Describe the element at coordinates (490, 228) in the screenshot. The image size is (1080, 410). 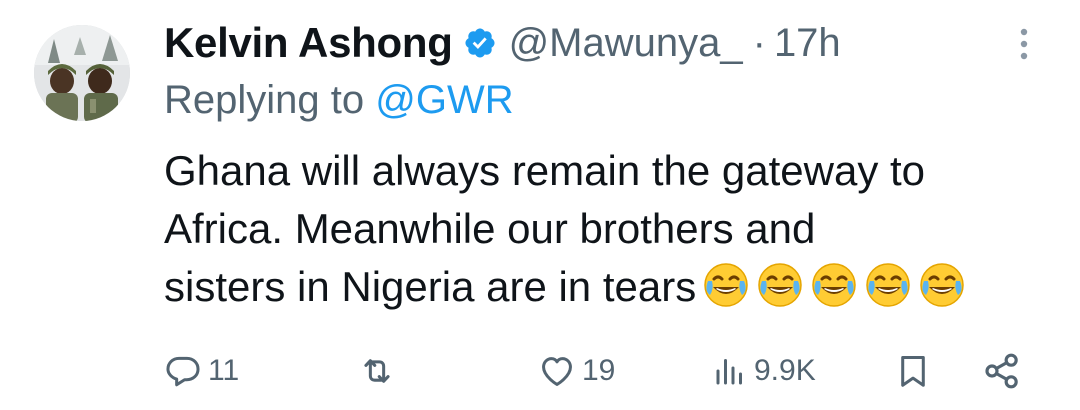
I see `tweet-text-line: Africa. Meanwhile our brothers and` at that location.